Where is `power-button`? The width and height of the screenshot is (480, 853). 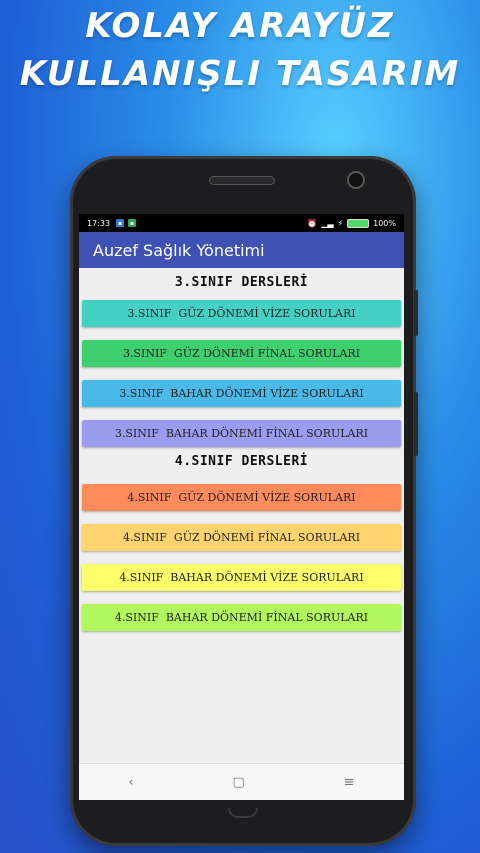
power-button is located at coordinates (416, 313).